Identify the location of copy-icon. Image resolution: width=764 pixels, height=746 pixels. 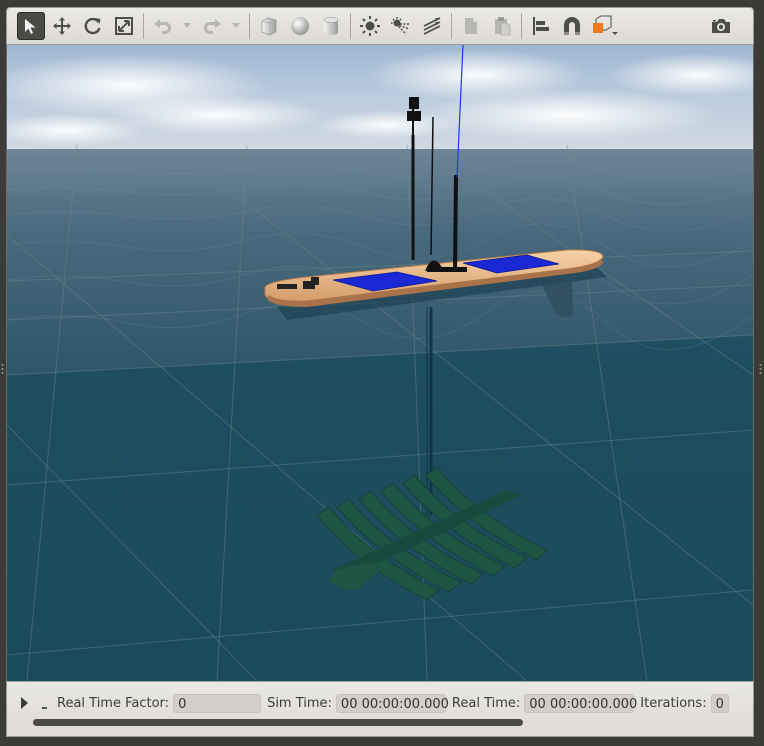
(471, 26).